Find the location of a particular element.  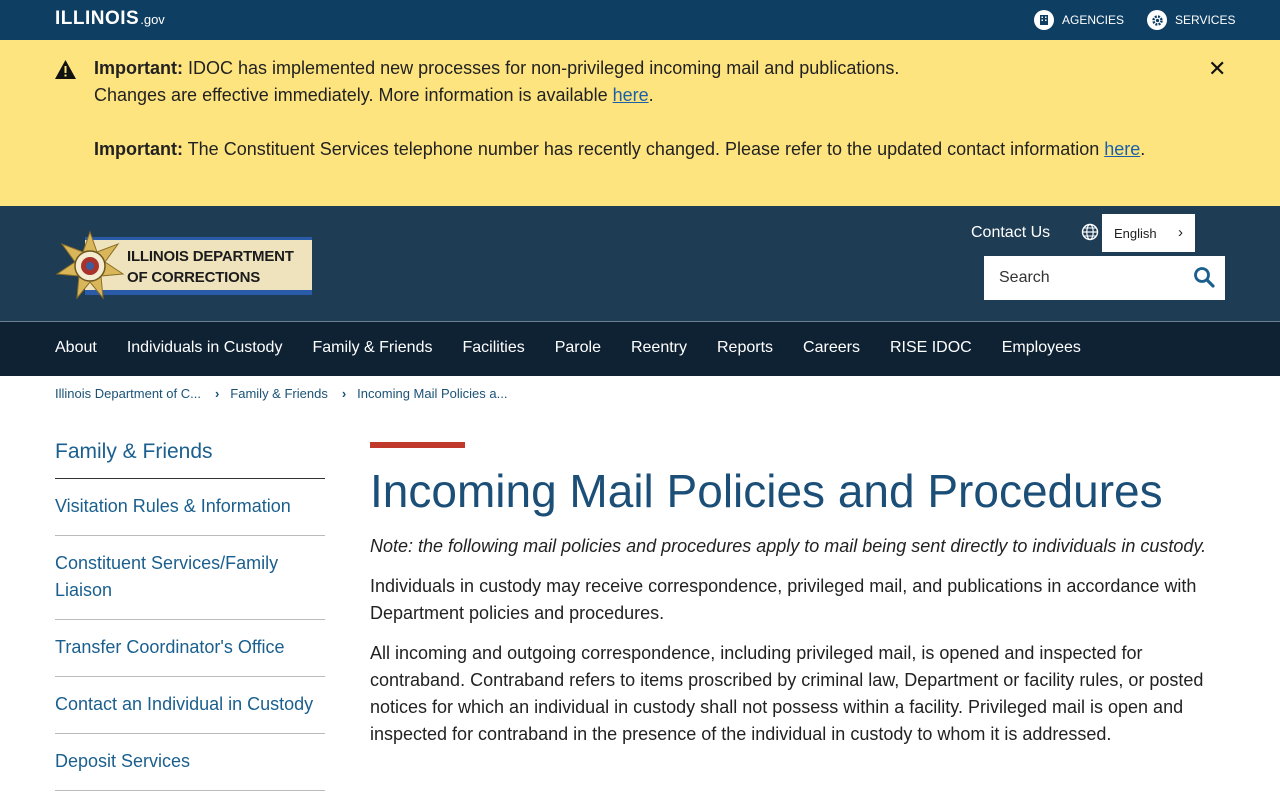

warning-icon is located at coordinates (65, 69).